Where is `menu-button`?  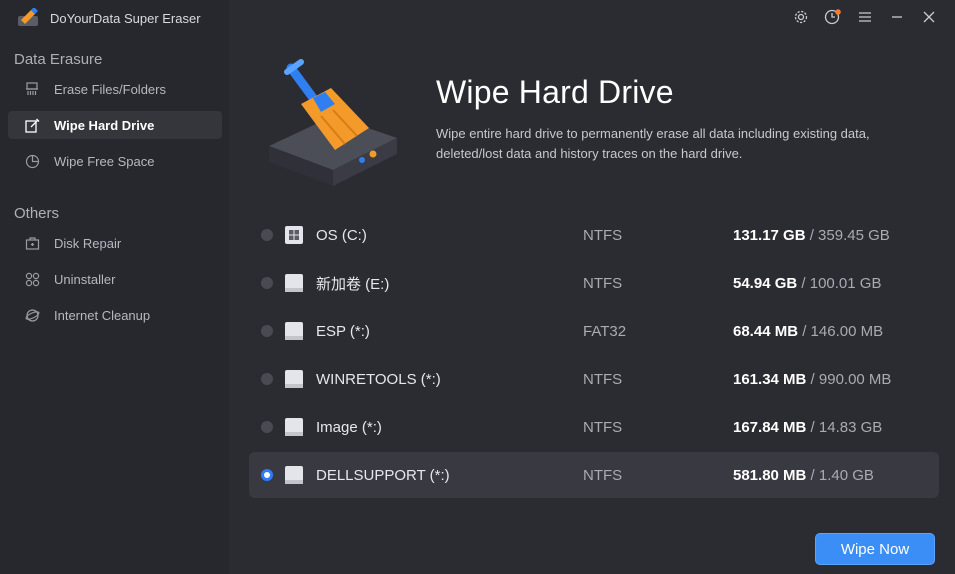
menu-button is located at coordinates (865, 17).